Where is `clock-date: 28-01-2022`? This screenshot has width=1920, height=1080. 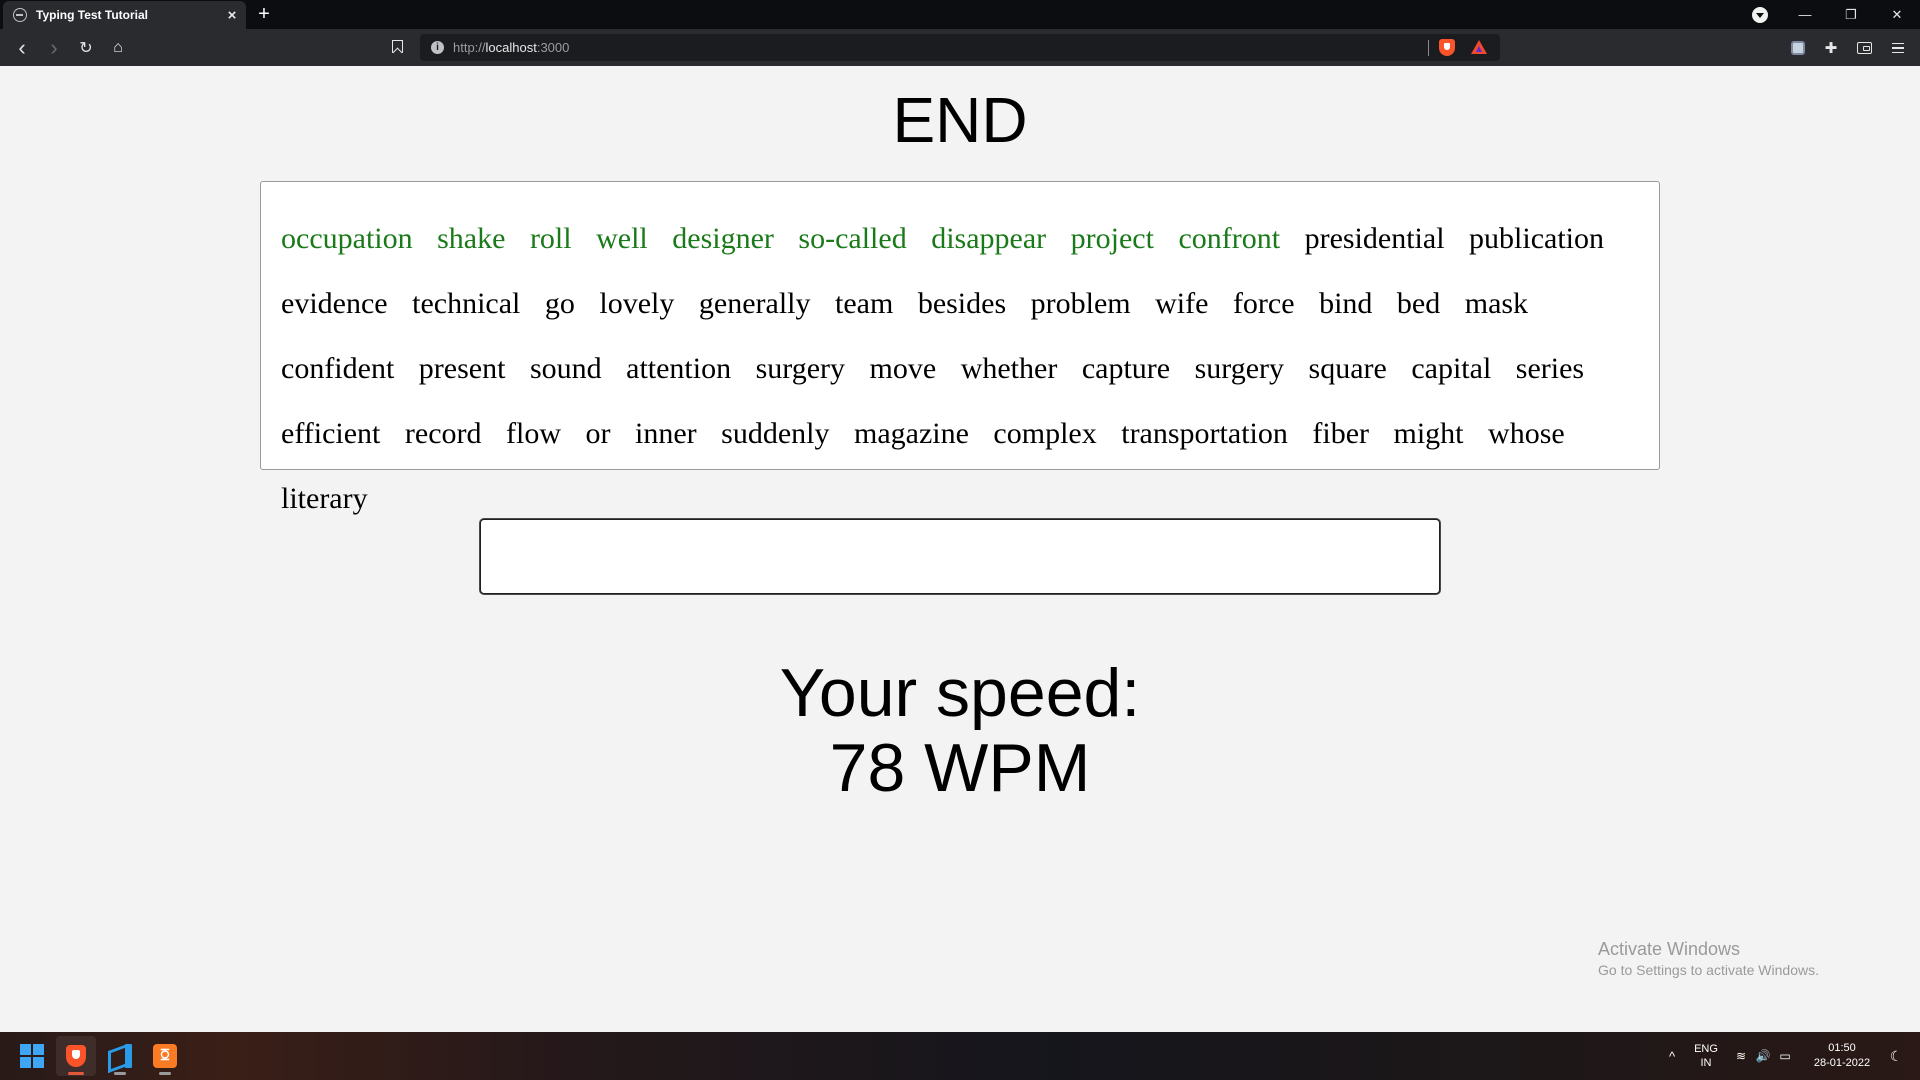
clock-date: 28-01-2022 is located at coordinates (1842, 1063).